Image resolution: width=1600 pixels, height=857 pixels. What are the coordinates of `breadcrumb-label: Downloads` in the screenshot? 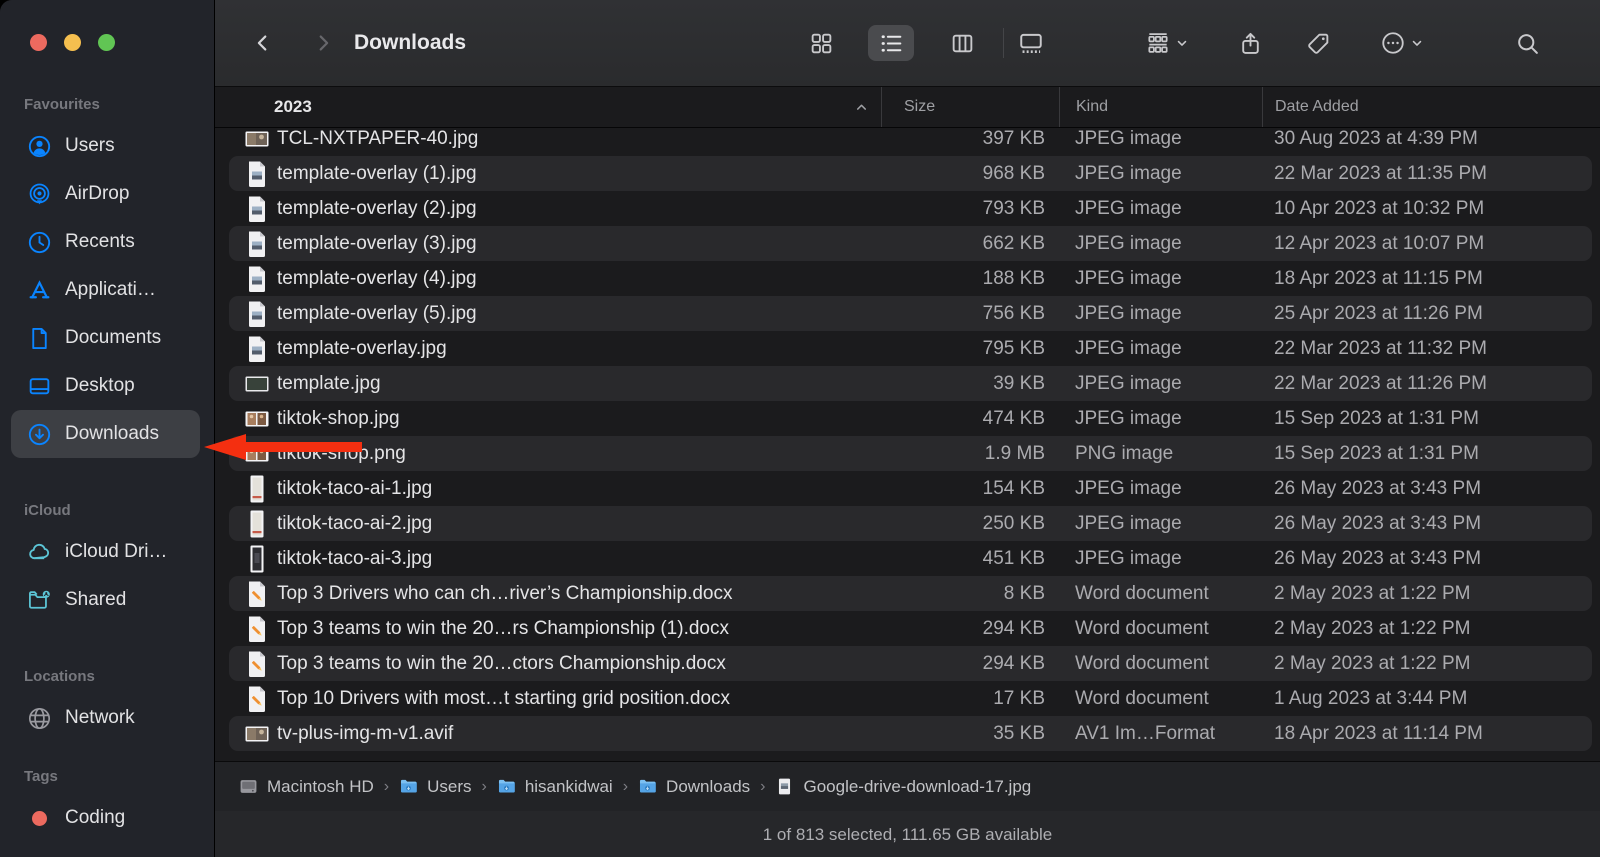 It's located at (708, 786).